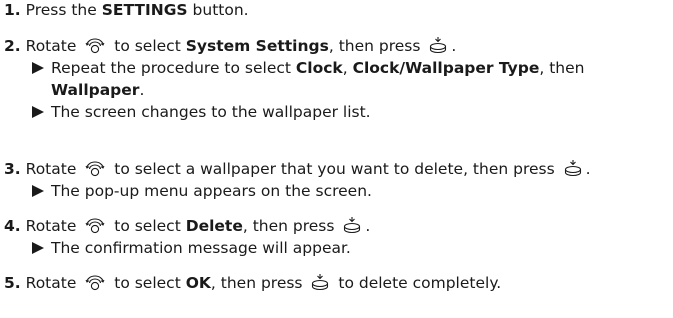 The height and width of the screenshot is (318, 673). I want to click on step-1: 1. Press the SETTINGS button., so click(126, 10).